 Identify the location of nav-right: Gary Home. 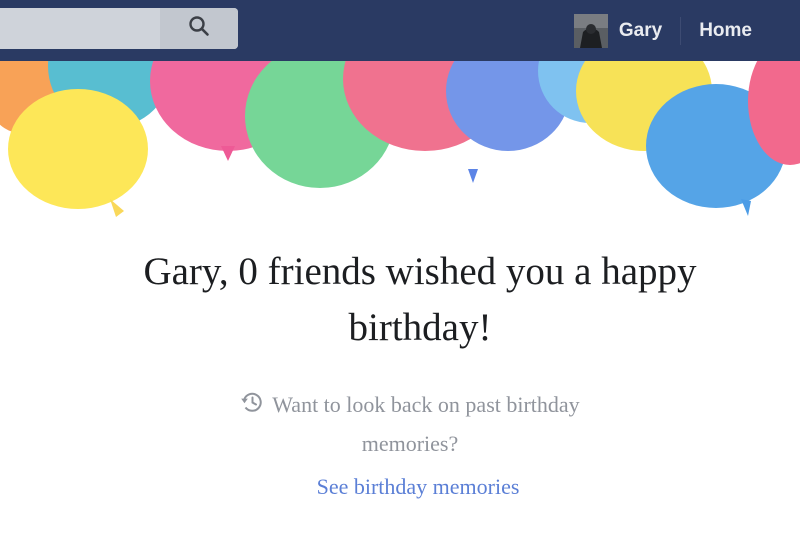
(686, 30).